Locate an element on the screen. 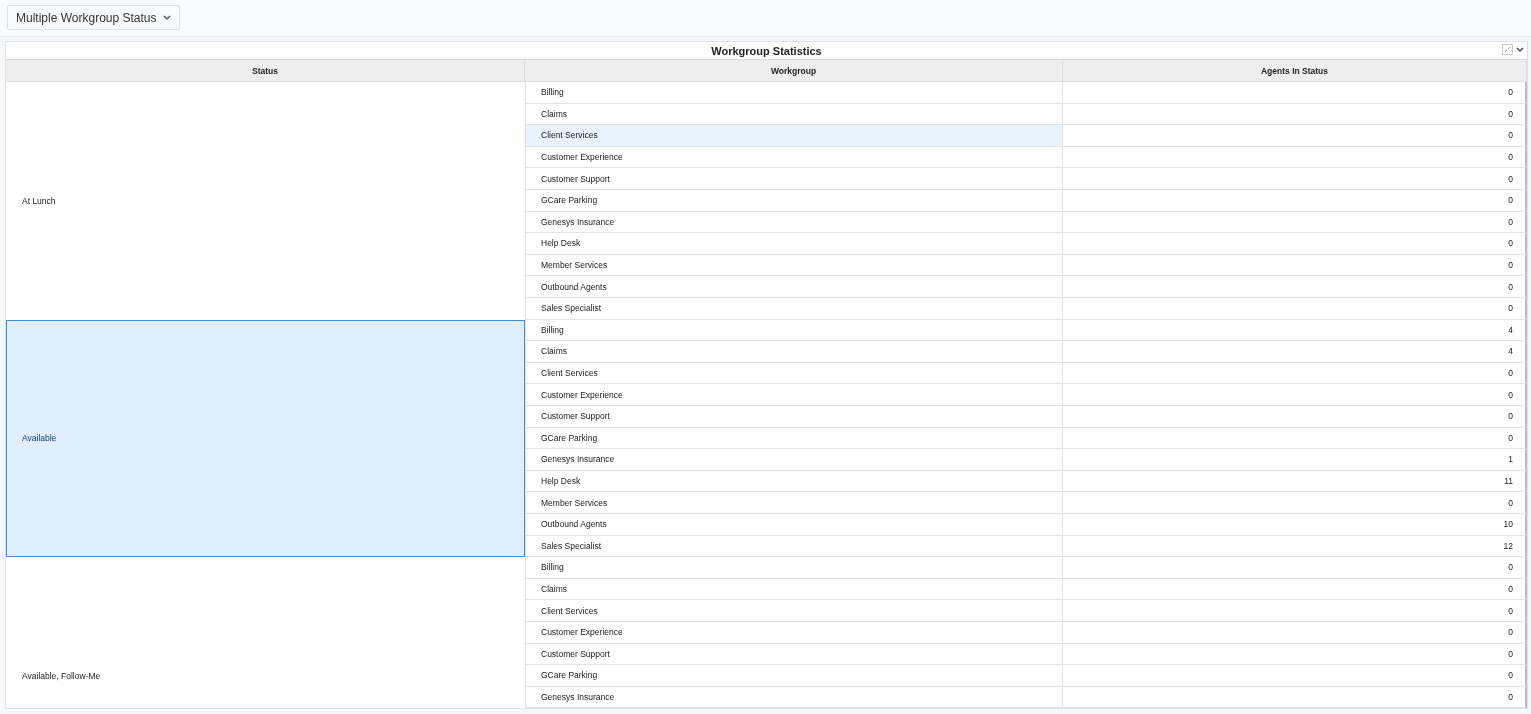 Image resolution: width=1531 pixels, height=714 pixels. view-dropdown: Multiple Workgroup Status is located at coordinates (93, 17).